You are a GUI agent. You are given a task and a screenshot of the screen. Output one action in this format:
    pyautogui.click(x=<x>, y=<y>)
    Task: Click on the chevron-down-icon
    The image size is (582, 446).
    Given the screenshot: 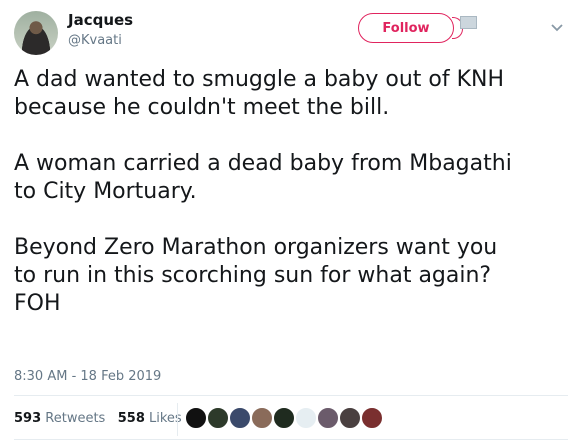 What is the action you would take?
    pyautogui.click(x=557, y=27)
    